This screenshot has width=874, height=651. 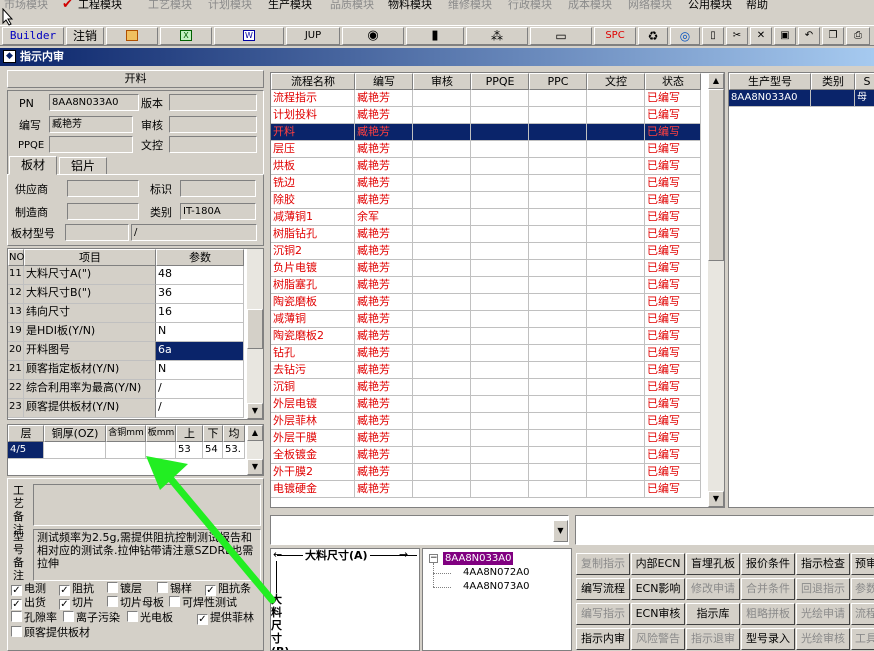 I want to click on mouse-cursor-icon, so click(x=8, y=17).